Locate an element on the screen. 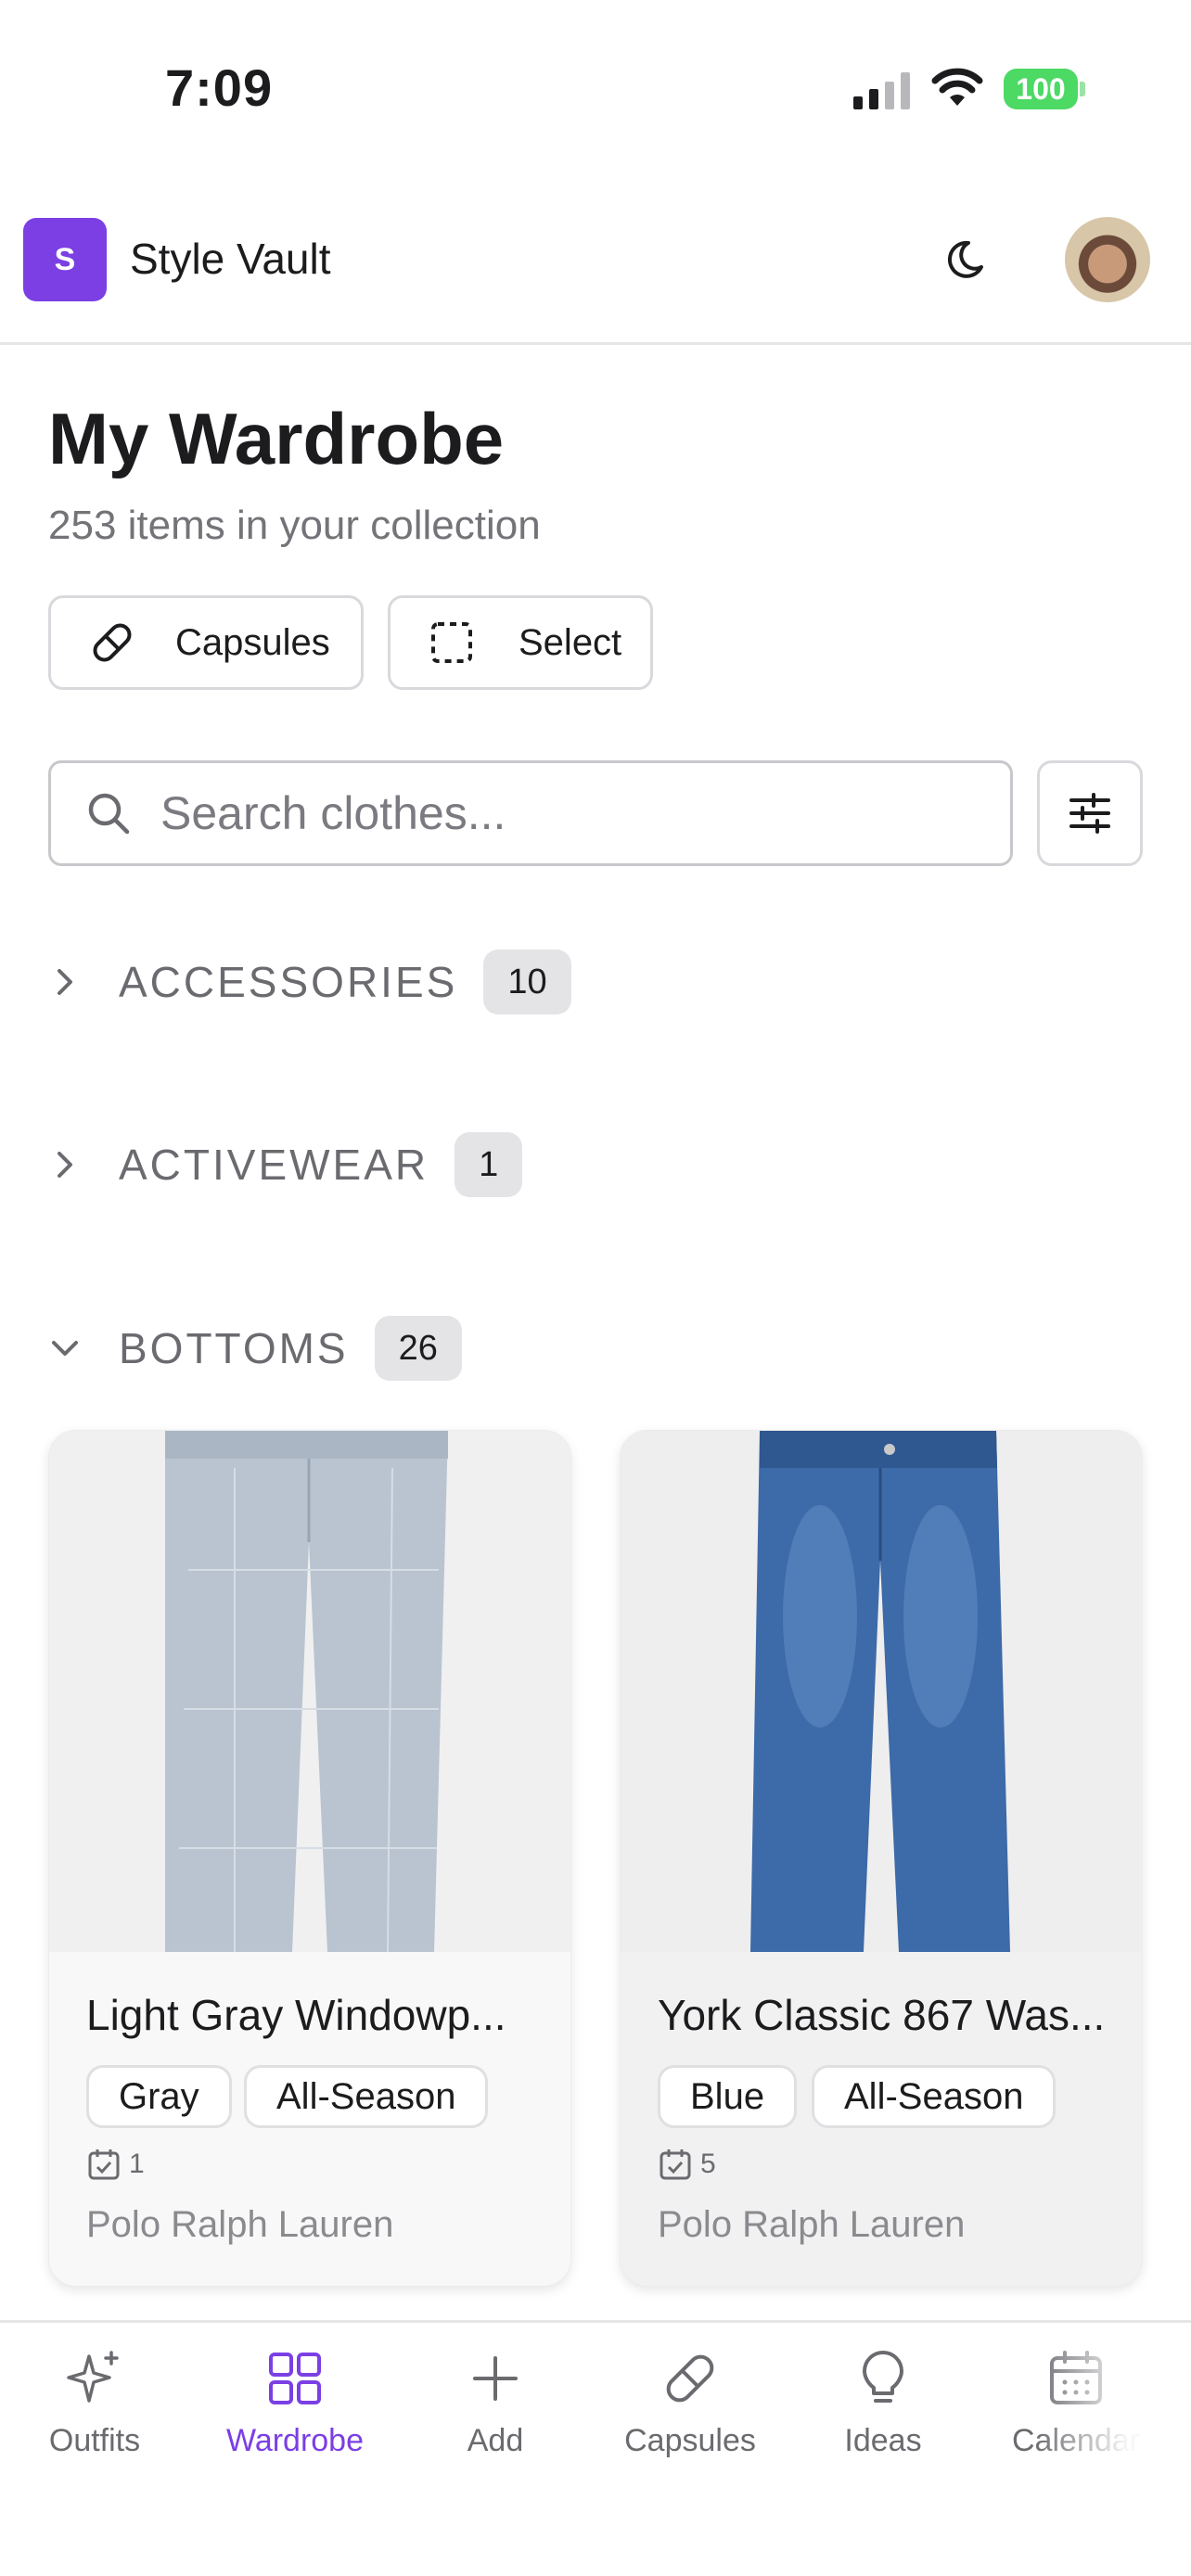  plus-icon is located at coordinates (495, 2379).